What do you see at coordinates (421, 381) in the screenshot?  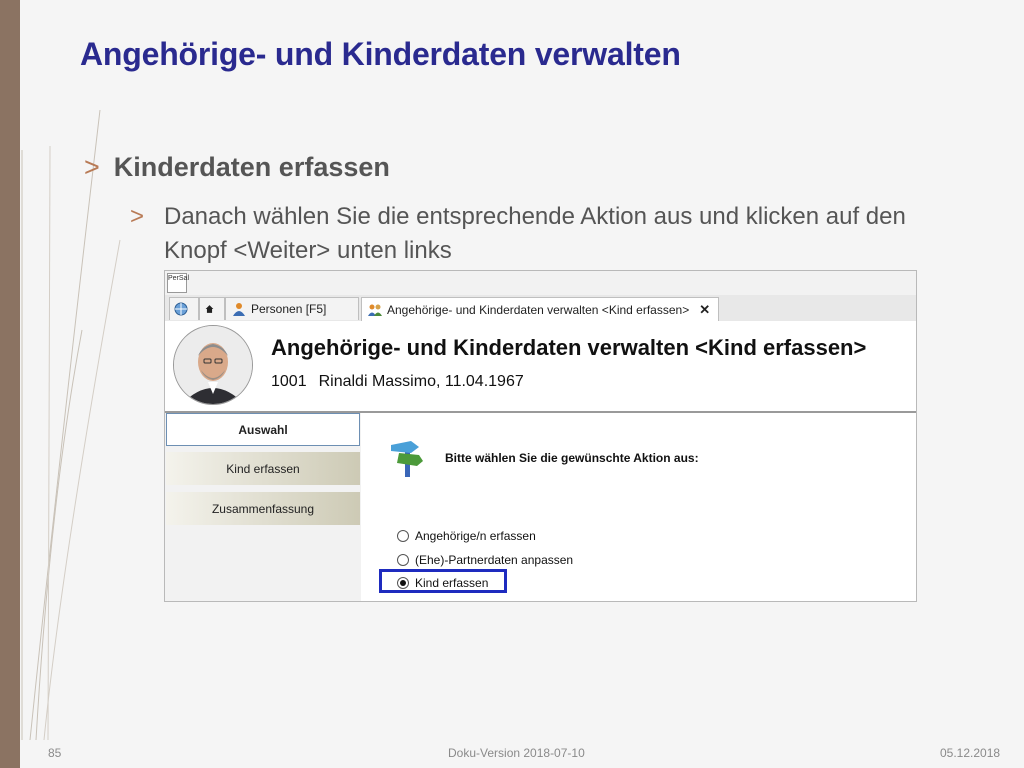 I see `employee-name: Rinaldi Massimo, 11.04.1967` at bounding box center [421, 381].